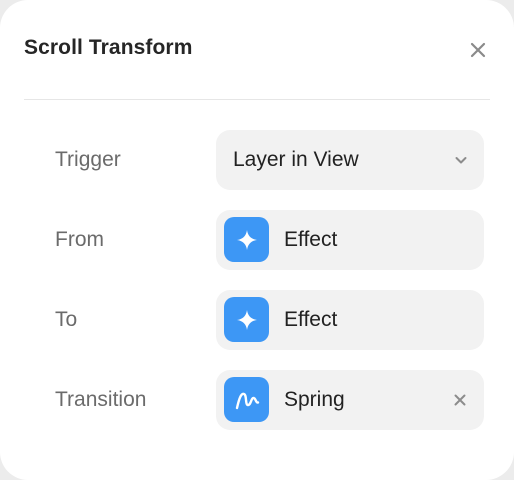 Image resolution: width=514 pixels, height=480 pixels. I want to click on trigger-value: Layer in View, so click(296, 159).